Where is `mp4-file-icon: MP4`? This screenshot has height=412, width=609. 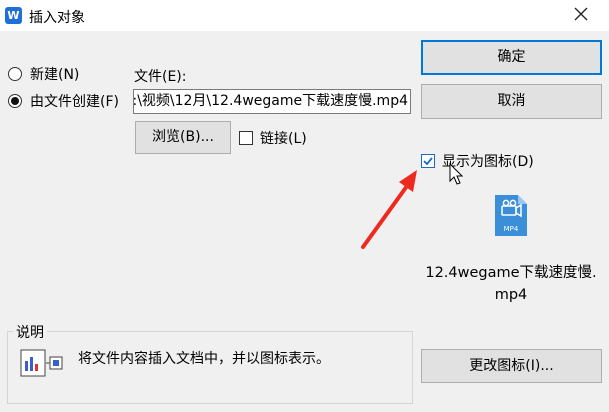 mp4-file-icon: MP4 is located at coordinates (511, 215).